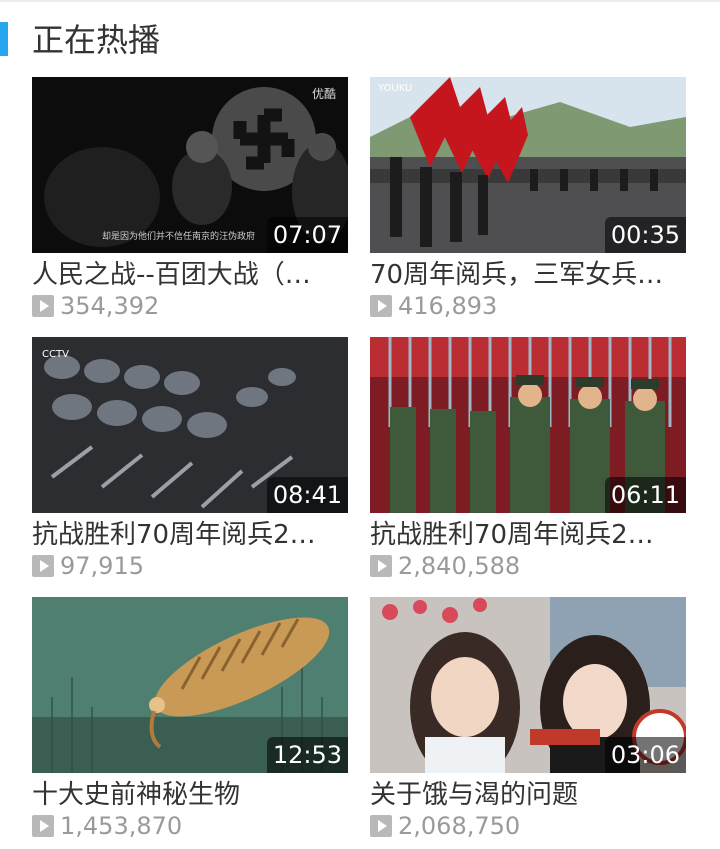 Image resolution: width=720 pixels, height=849 pixels. What do you see at coordinates (360, 1) in the screenshot?
I see `top-divider` at bounding box center [360, 1].